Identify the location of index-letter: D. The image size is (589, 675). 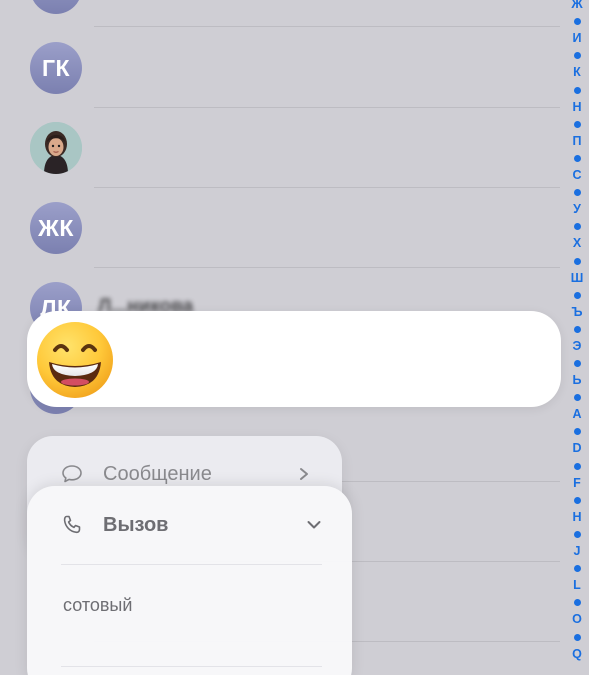
(576, 448).